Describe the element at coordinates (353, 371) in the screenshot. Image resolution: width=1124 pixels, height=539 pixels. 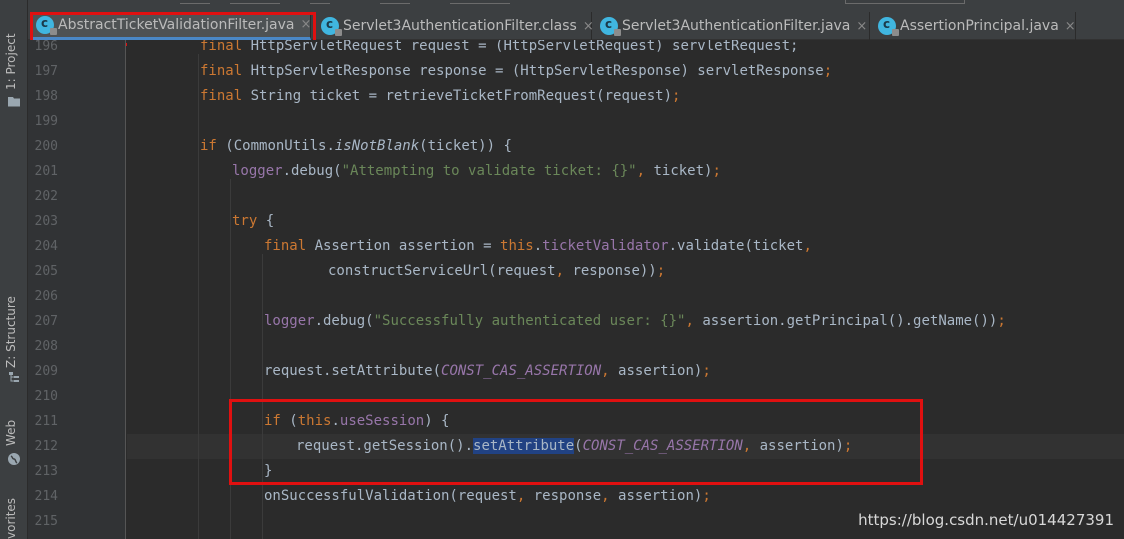
I see `code-token: request.setAttribute(` at that location.